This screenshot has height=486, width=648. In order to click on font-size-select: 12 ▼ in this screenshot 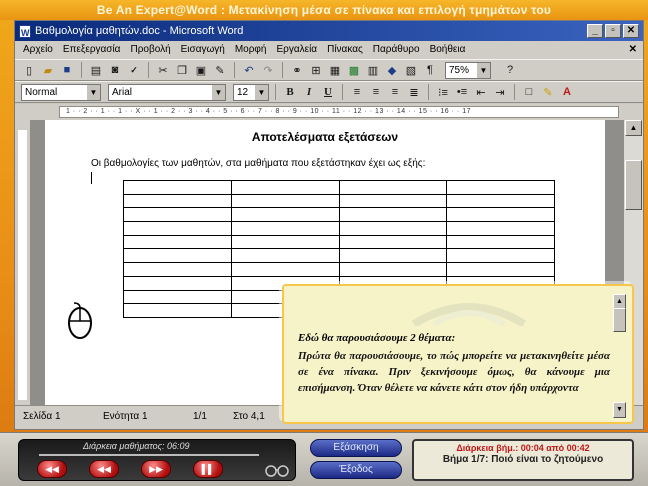, I will do `click(251, 92)`.